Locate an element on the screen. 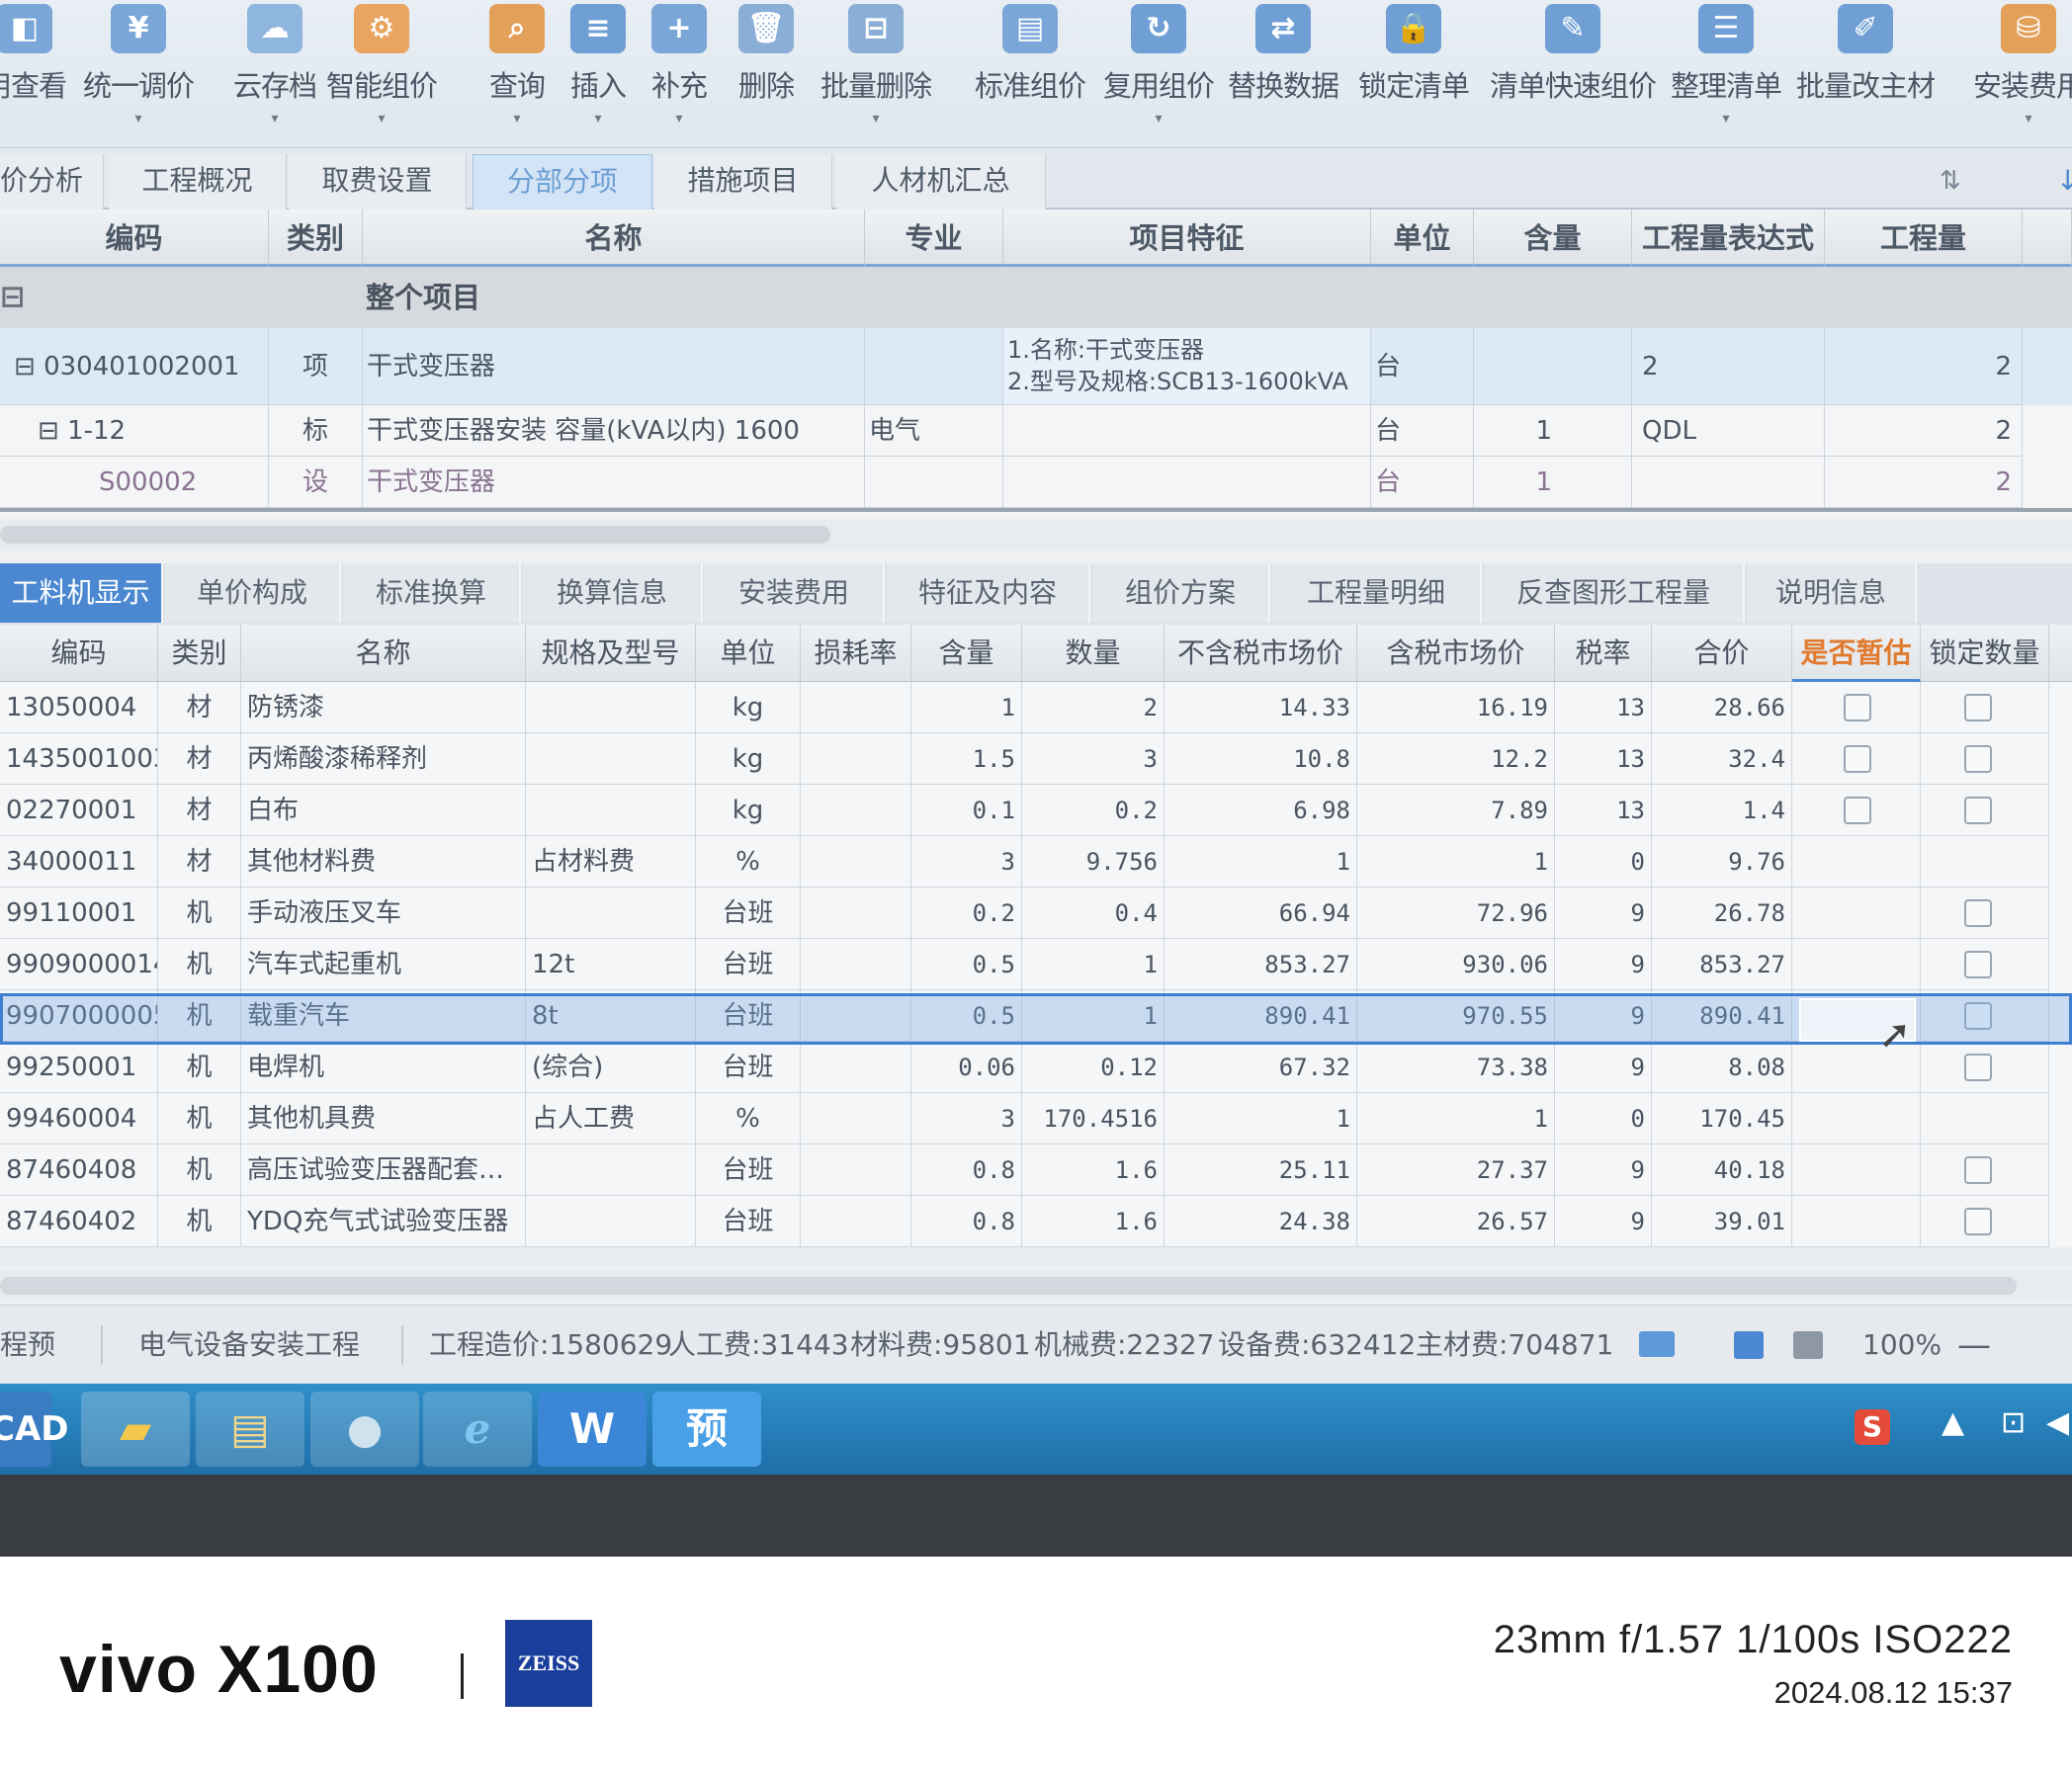  zoom-out-icon: — is located at coordinates (1974, 1345).